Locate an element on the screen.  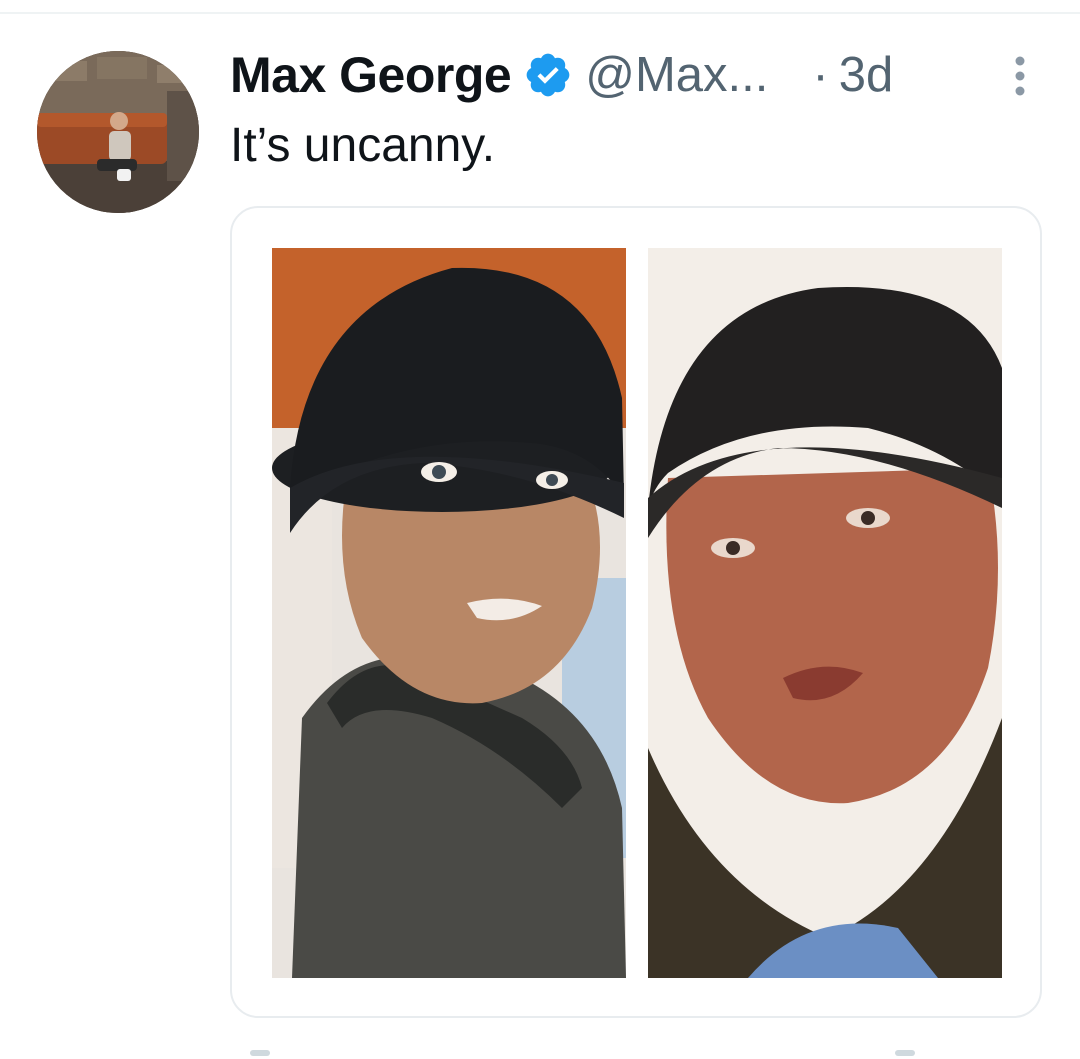
like-action-peek is located at coordinates (905, 1053).